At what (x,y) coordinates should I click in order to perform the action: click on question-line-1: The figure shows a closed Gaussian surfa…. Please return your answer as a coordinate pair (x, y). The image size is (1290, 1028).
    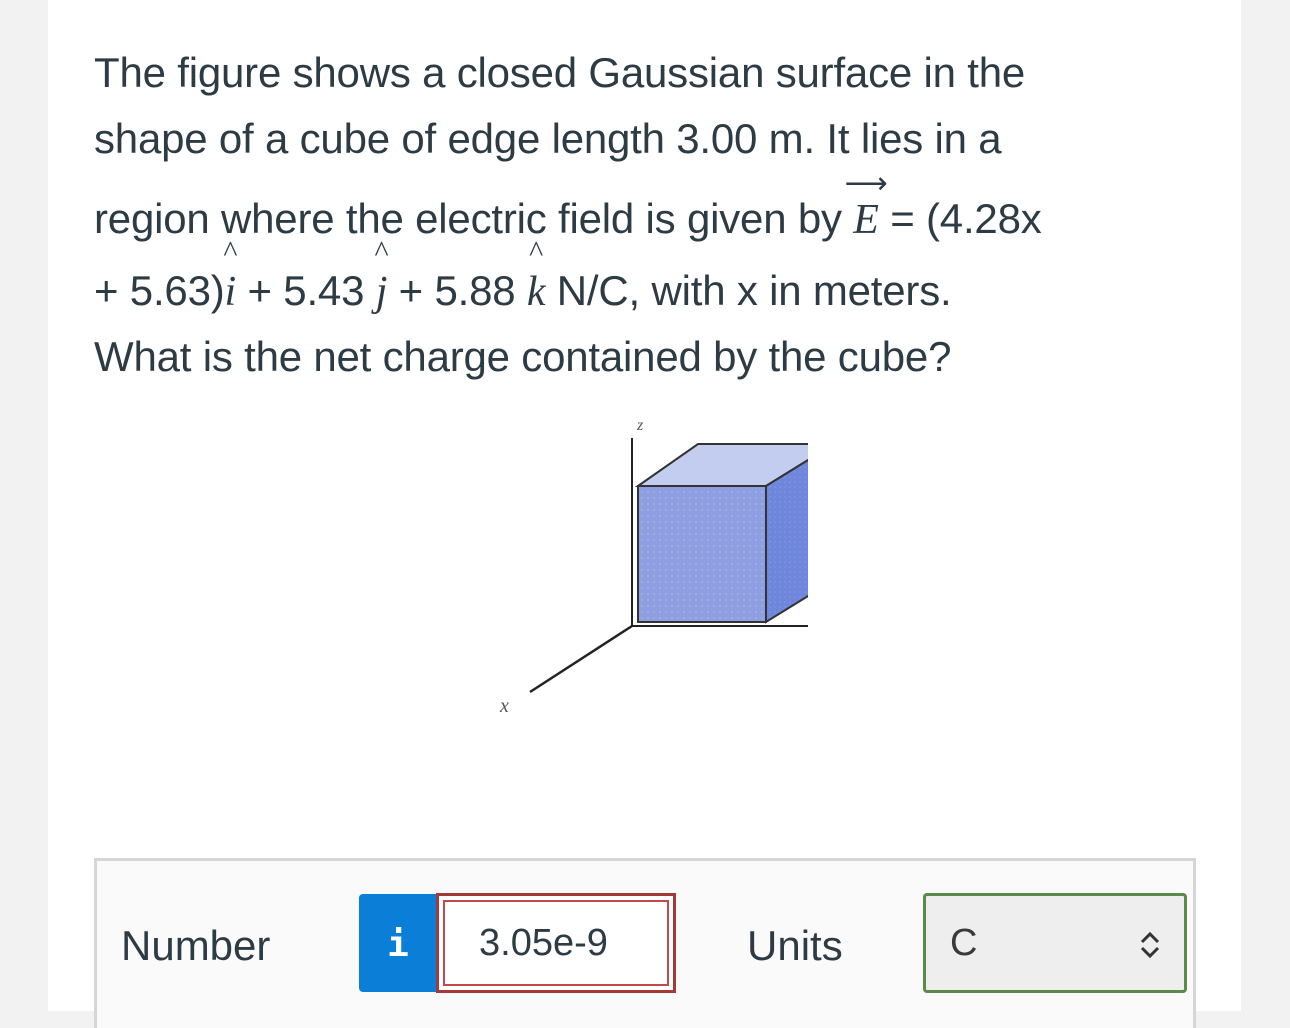
    Looking at the image, I should click on (560, 72).